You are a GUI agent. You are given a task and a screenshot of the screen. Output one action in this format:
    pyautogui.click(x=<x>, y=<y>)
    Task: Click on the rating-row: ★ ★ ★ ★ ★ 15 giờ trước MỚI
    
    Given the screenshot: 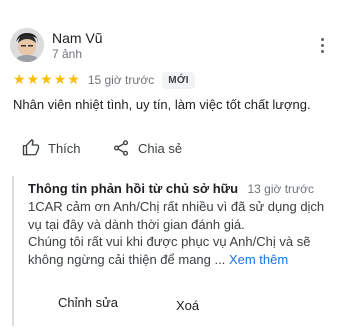 What is the action you would take?
    pyautogui.click(x=104, y=80)
    